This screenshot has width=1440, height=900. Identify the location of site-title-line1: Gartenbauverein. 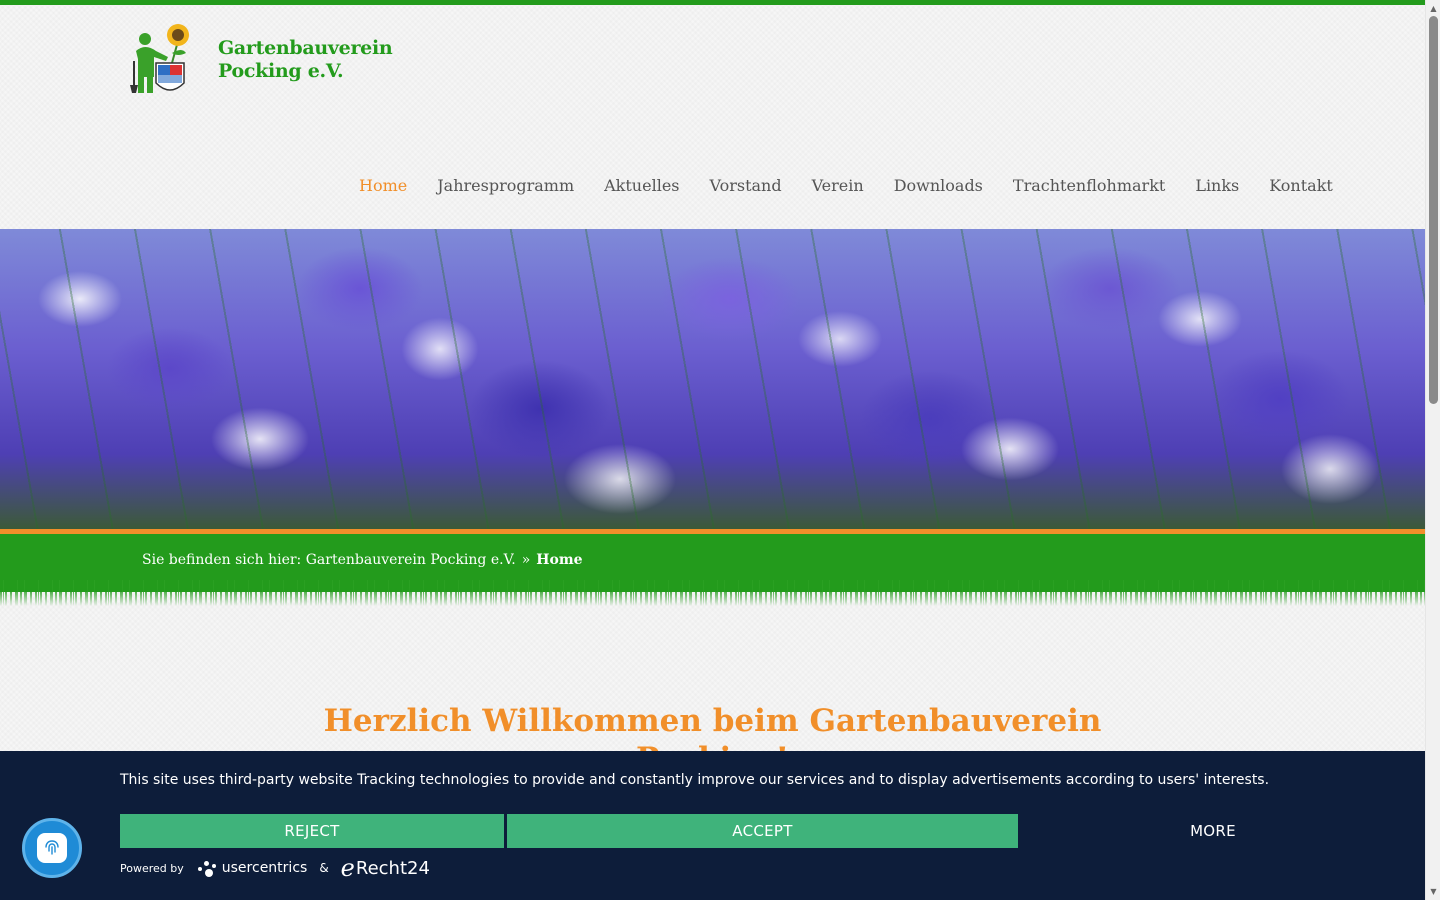
(305, 48).